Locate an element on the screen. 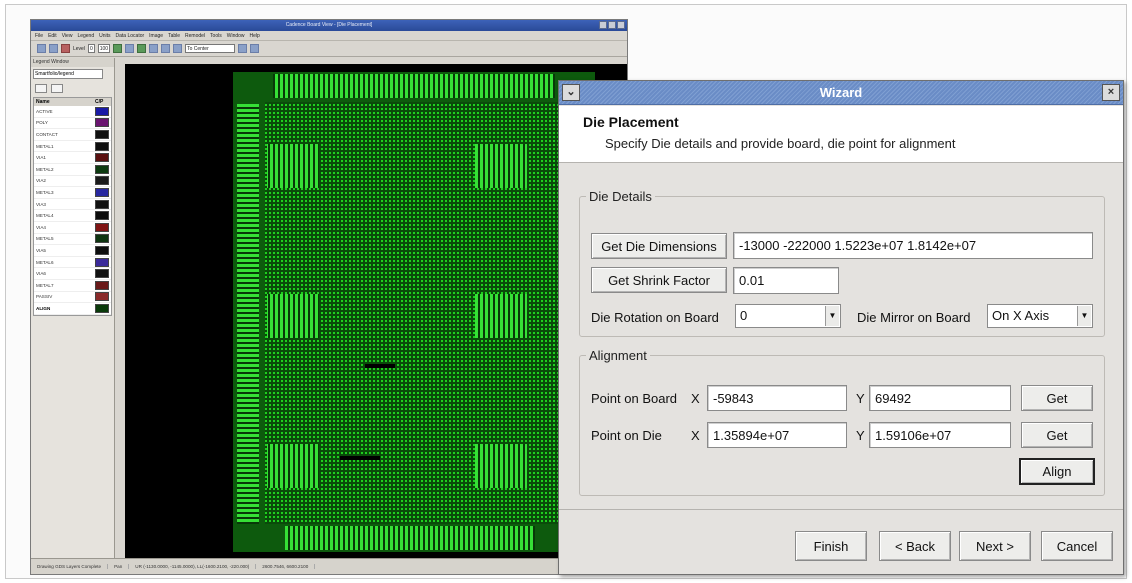  save-icon is located at coordinates (53, 48).